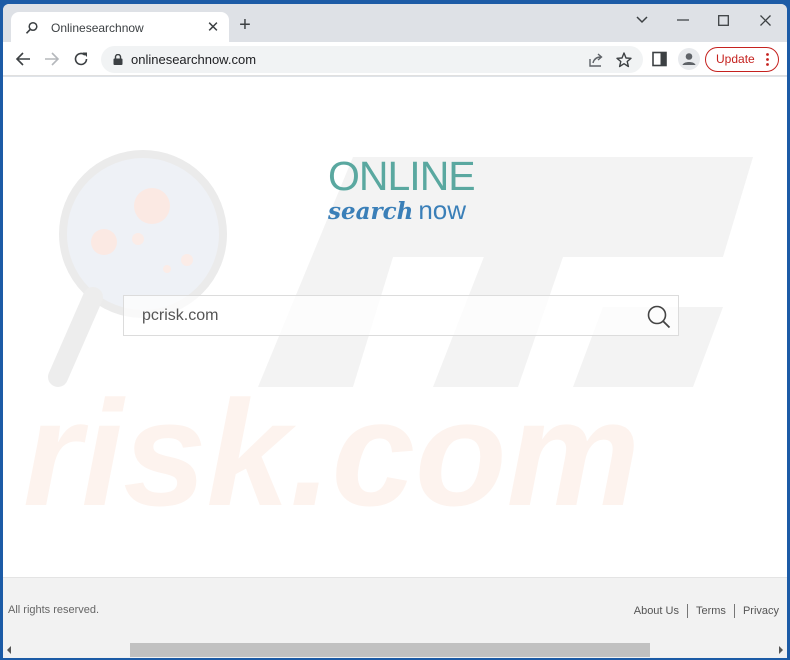  Describe the element at coordinates (761, 611) in the screenshot. I see `privacy-link: Privacy` at that location.